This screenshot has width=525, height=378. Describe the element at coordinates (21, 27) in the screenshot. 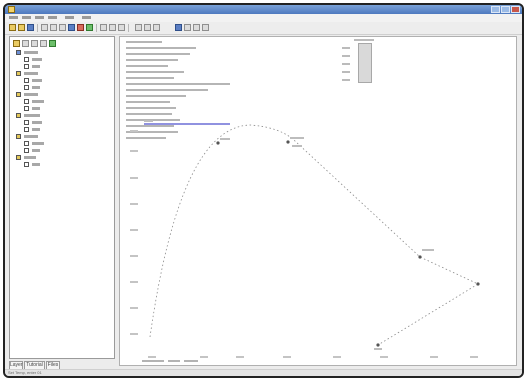

I see `open-folder-icon` at that location.